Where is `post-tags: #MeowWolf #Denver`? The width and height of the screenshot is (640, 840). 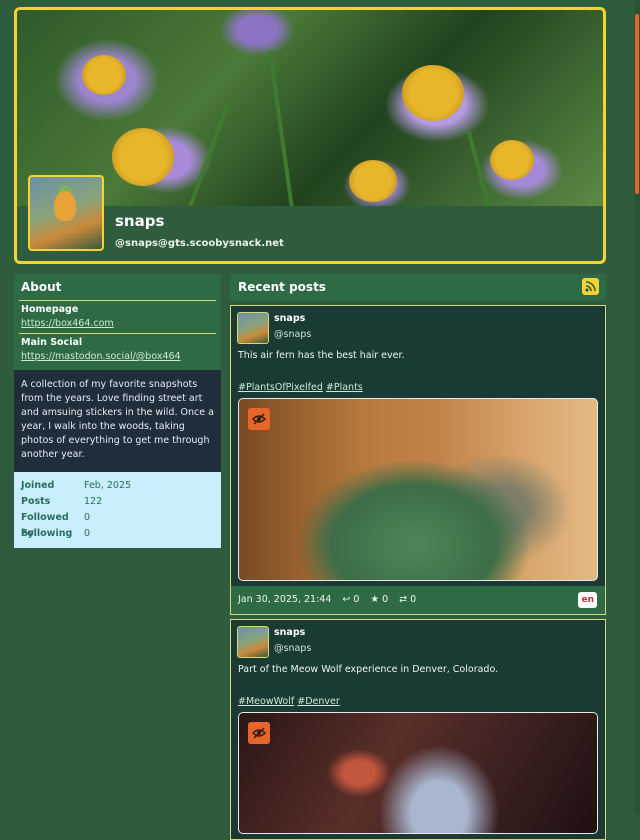 post-tags: #MeowWolf #Denver is located at coordinates (418, 691).